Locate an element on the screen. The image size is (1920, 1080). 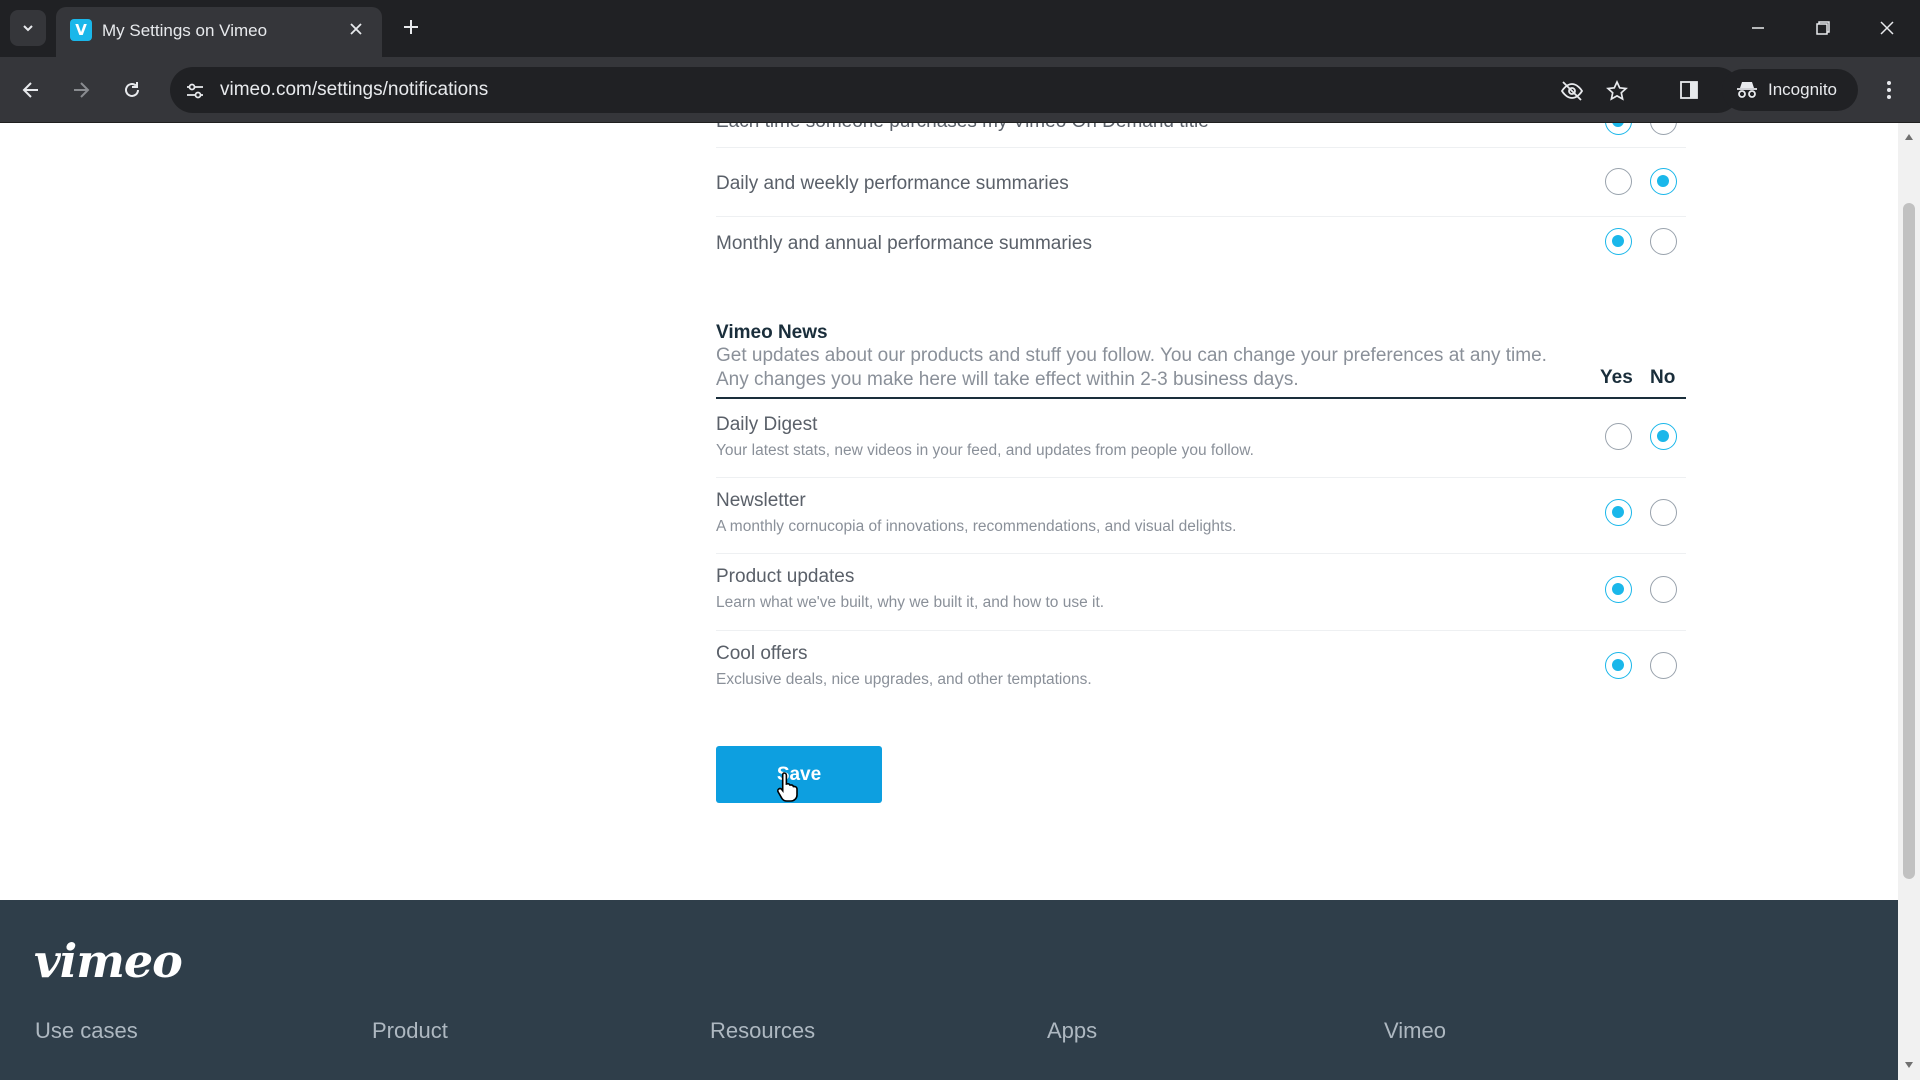
scroll-down-arrow is located at coordinates (1909, 1065).